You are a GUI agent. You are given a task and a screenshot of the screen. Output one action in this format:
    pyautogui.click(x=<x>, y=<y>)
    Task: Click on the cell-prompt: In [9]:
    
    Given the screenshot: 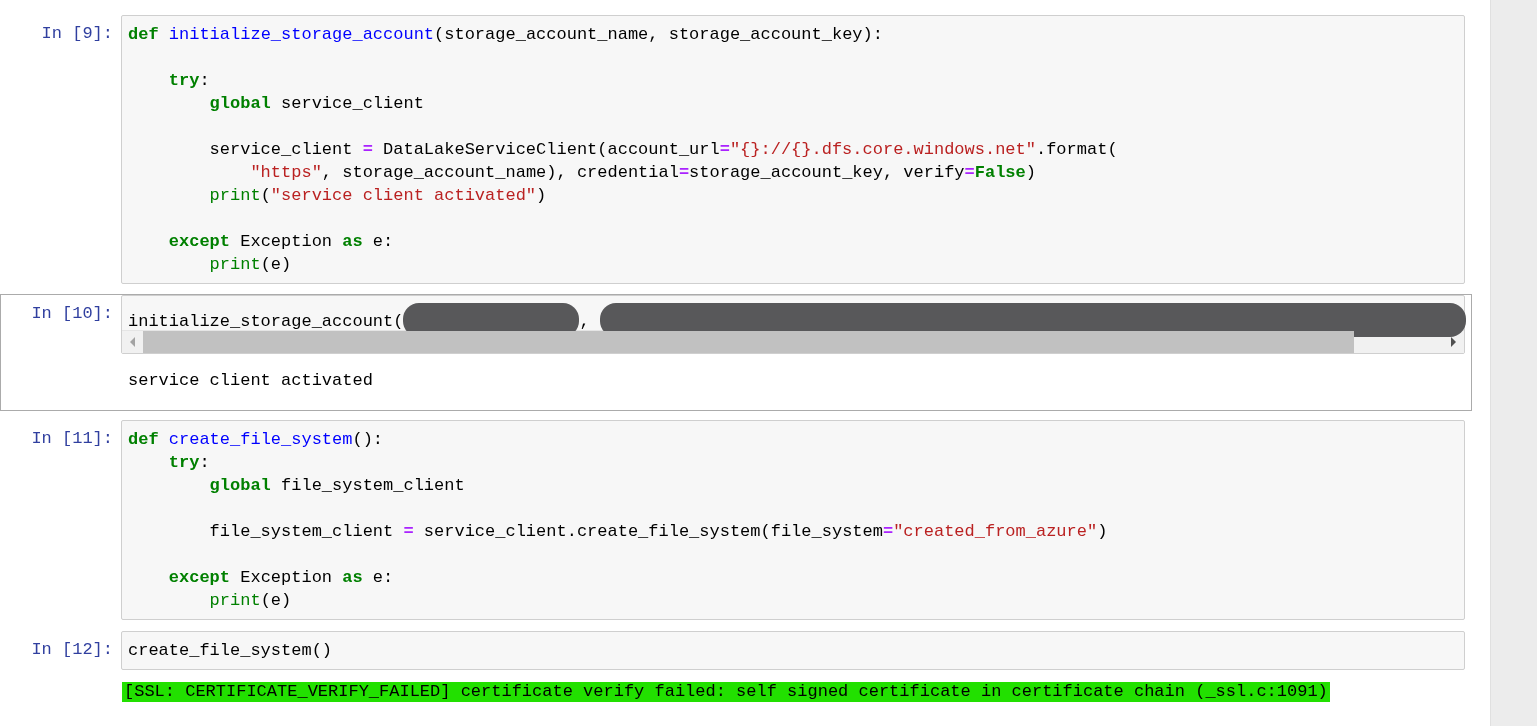 What is the action you would take?
    pyautogui.click(x=77, y=34)
    